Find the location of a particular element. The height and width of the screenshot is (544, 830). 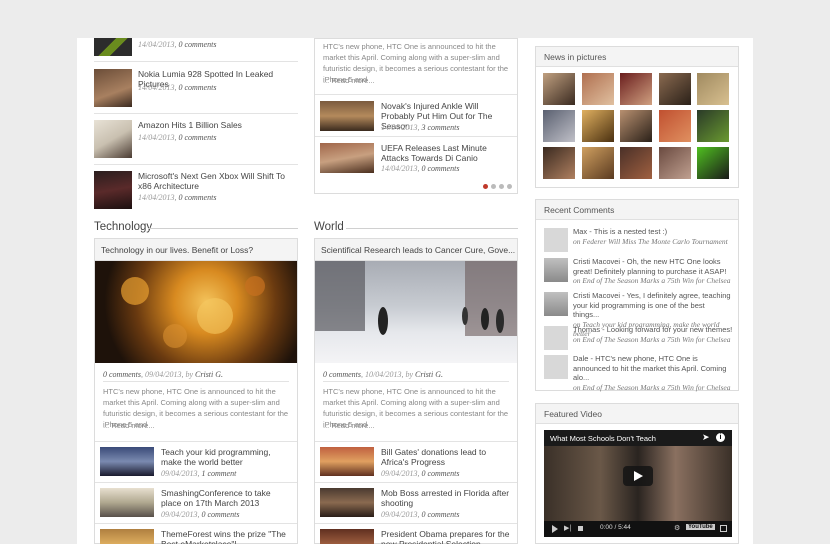

comment-link: Max - This is a nested test :) is located at coordinates (620, 231).